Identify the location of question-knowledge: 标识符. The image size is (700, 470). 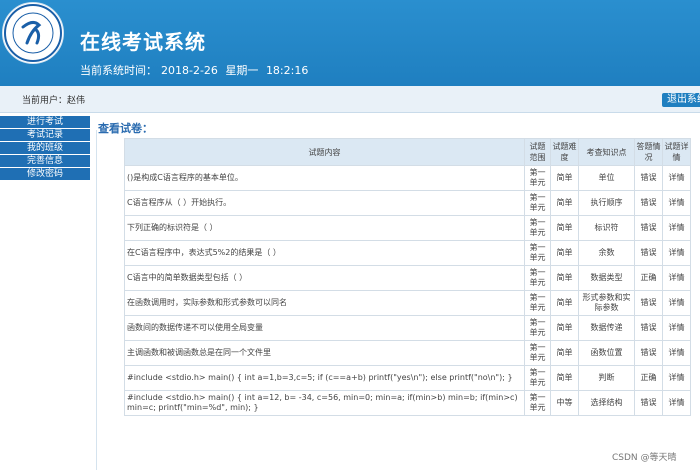
(606, 228).